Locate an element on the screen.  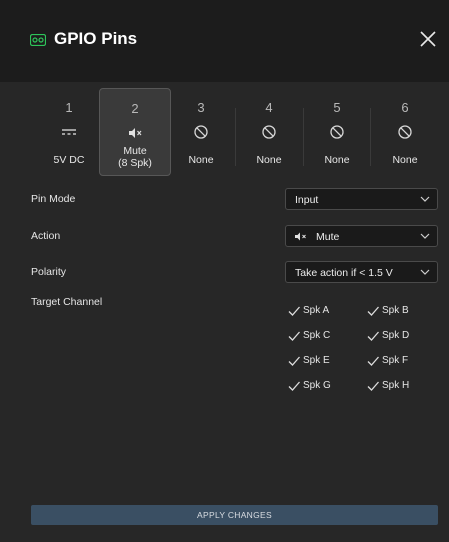
pin-4: 4 None is located at coordinates (269, 131).